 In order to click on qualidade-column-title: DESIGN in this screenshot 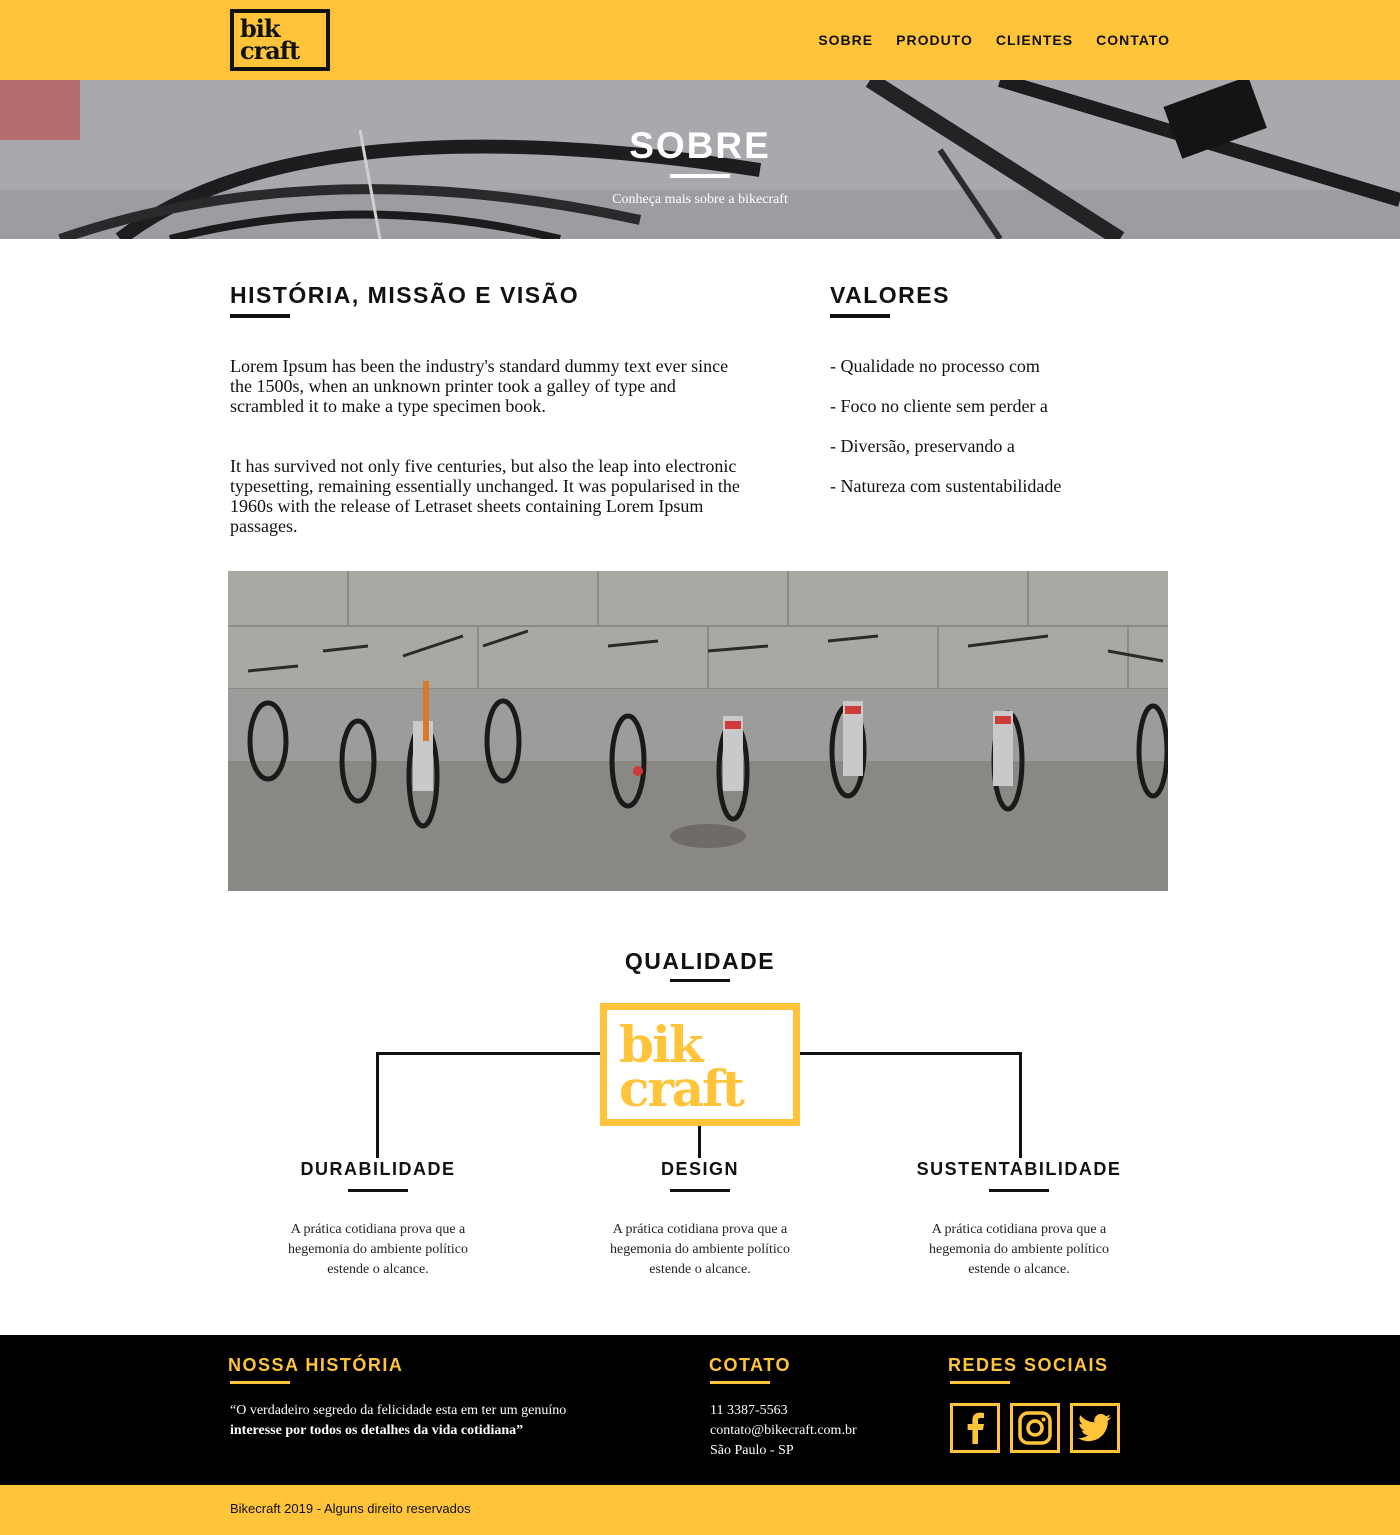, I will do `click(699, 1169)`.